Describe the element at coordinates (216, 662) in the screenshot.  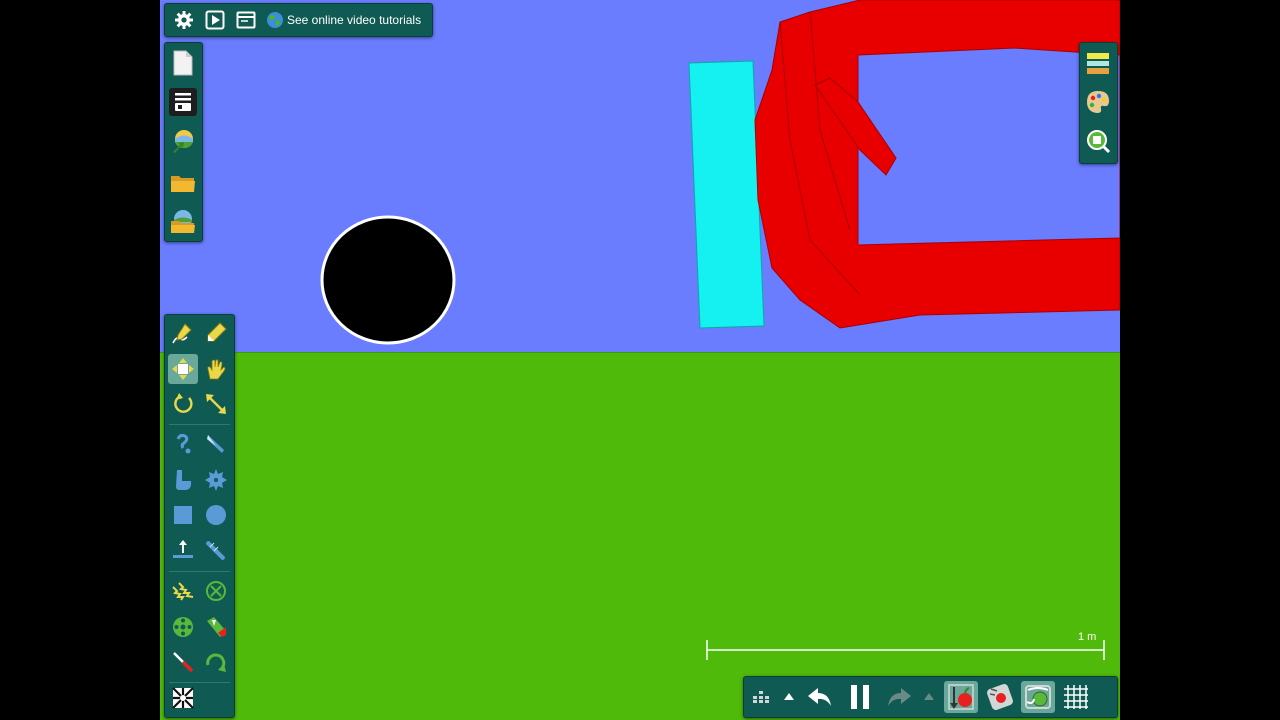
I see `tracer-tool-icon` at that location.